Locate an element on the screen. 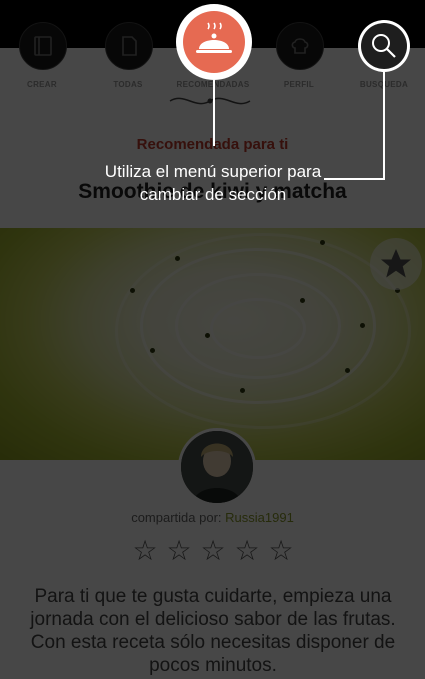  rating-star-2-icon: ☆ is located at coordinates (179, 551).